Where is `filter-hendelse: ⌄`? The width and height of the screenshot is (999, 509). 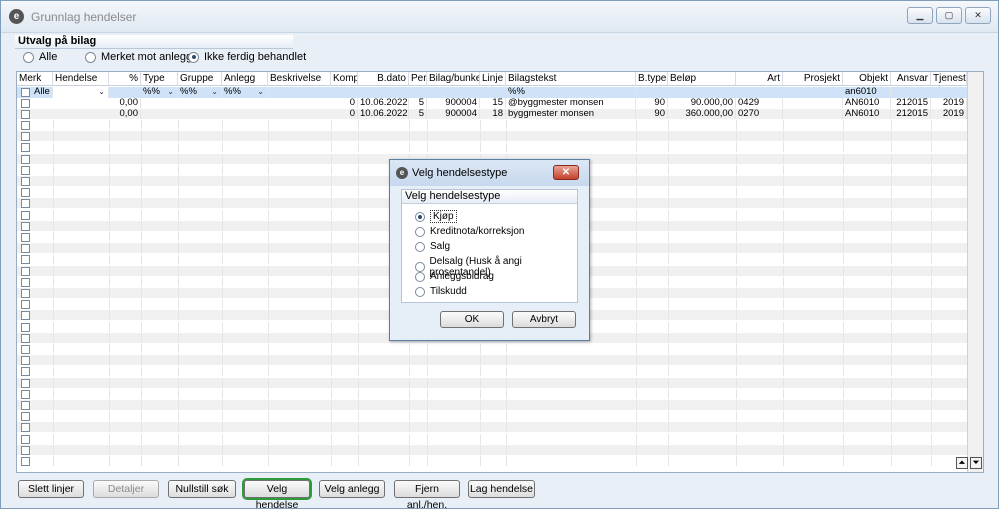 filter-hendelse: ⌄ is located at coordinates (81, 92).